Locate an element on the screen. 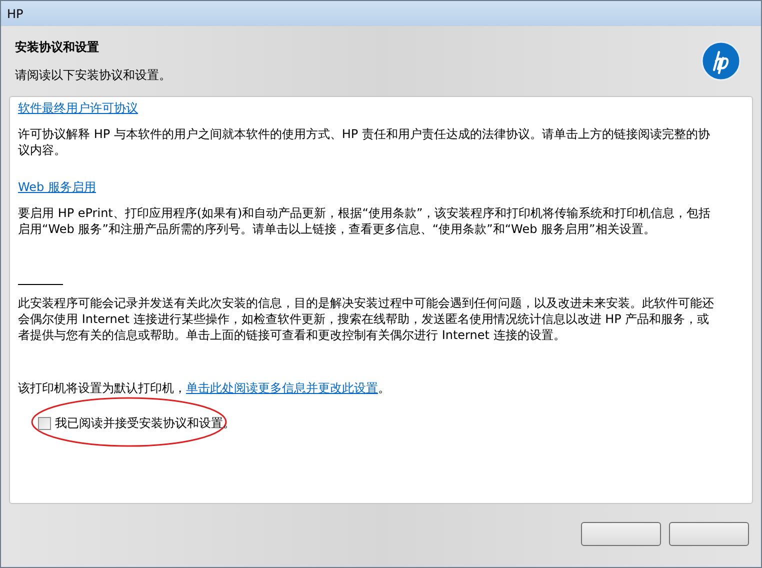 The height and width of the screenshot is (568, 762). agreement-link: Web 服务启用 is located at coordinates (57, 187).